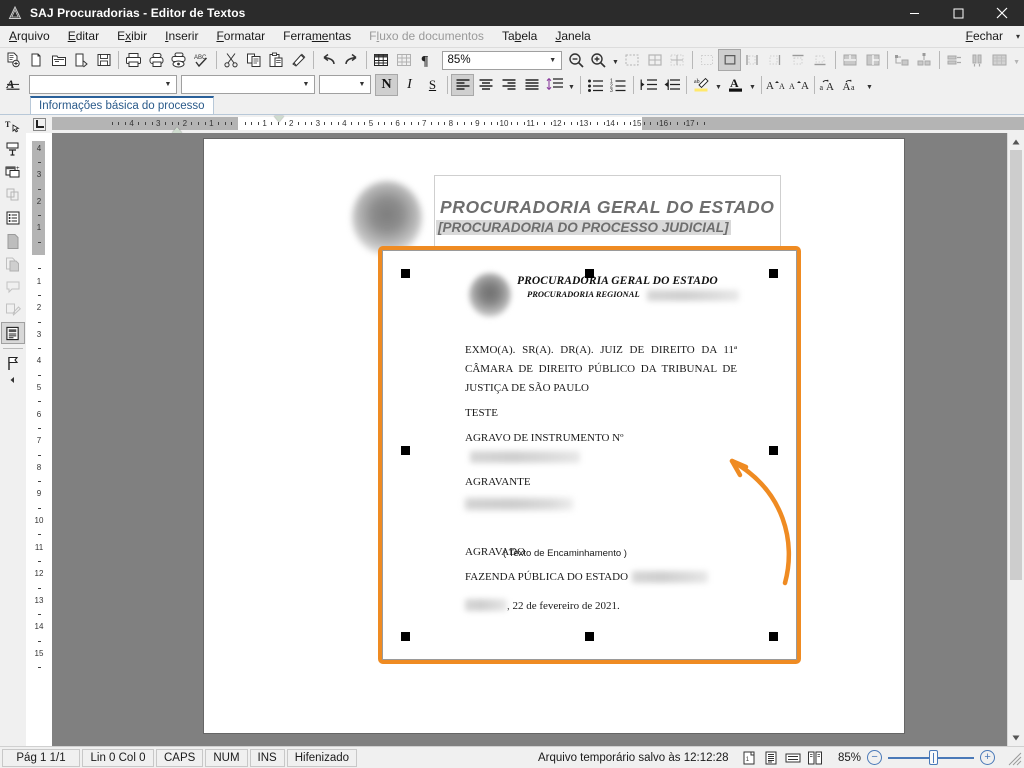  Describe the element at coordinates (799, 85) in the screenshot. I see `shrink-font-icon: AA` at that location.